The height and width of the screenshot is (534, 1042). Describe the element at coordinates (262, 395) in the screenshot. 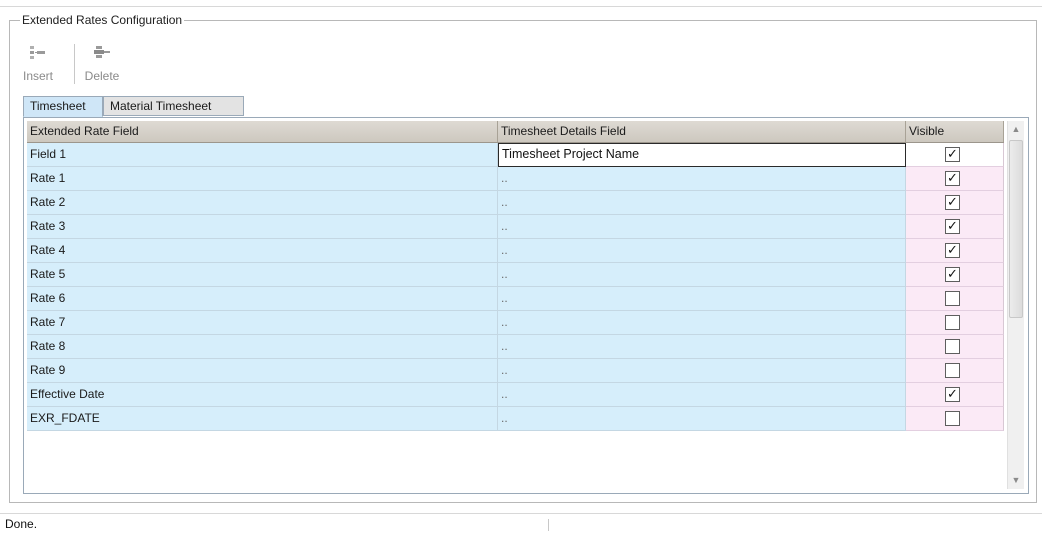

I see `extended-rate-field-cell: Effective Date` at that location.